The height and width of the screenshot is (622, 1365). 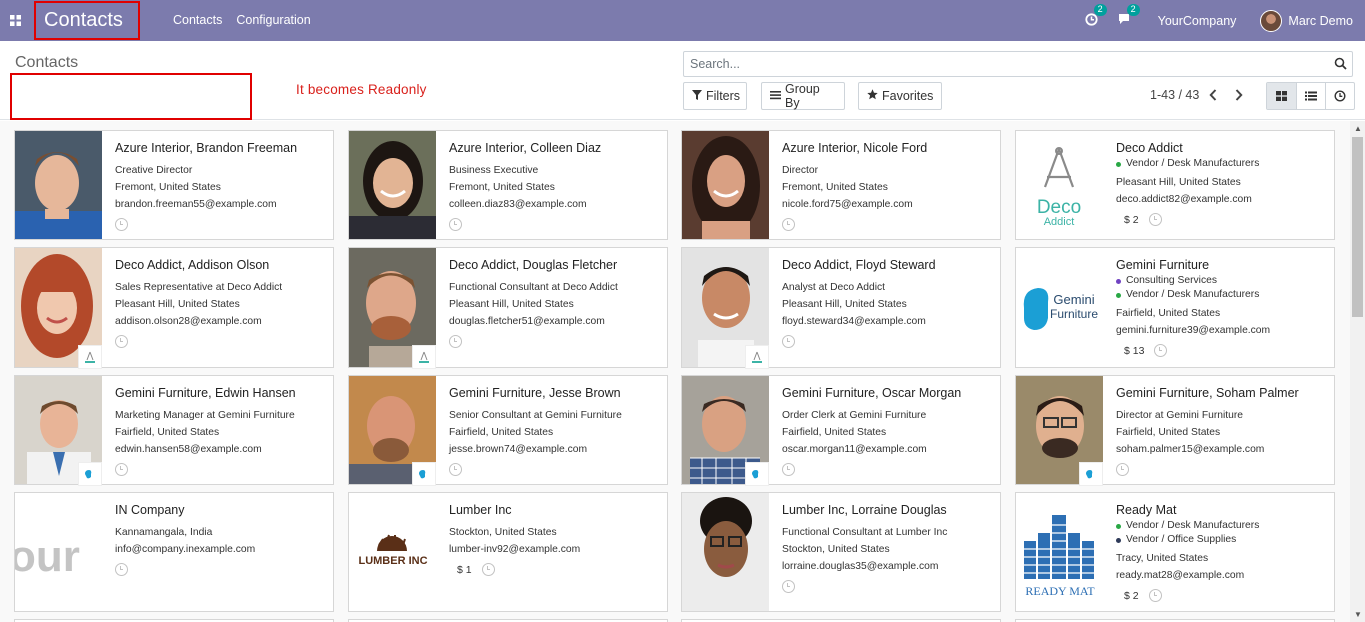 I want to click on company-logo: Gemini Furniture, so click(x=1059, y=307).